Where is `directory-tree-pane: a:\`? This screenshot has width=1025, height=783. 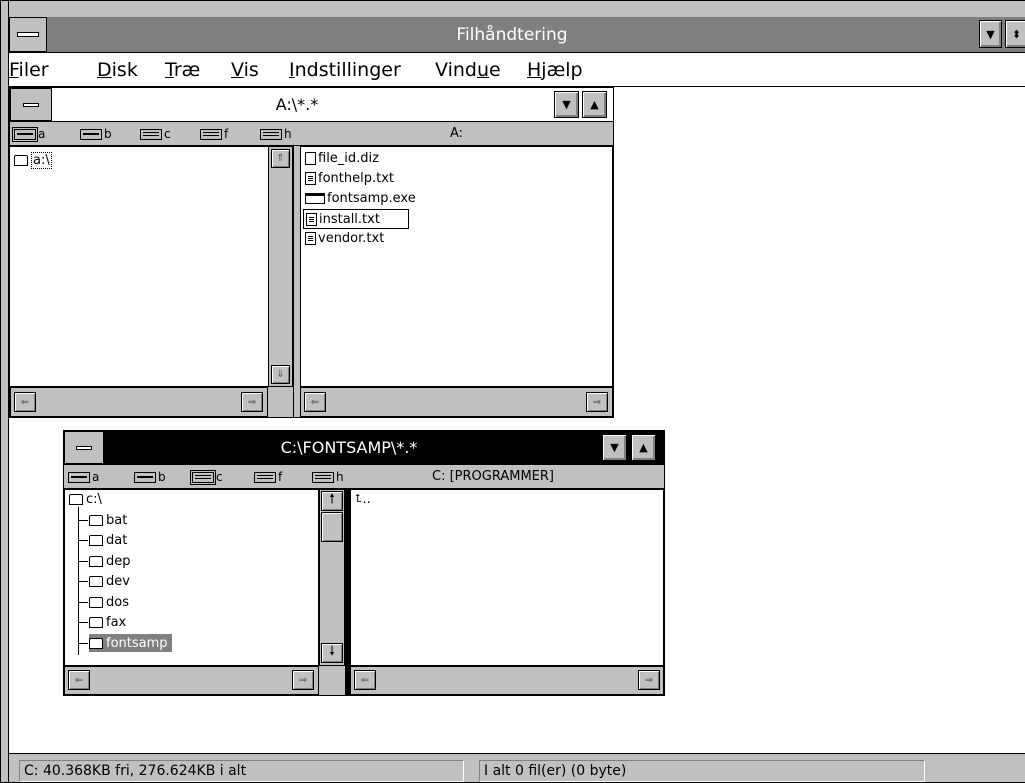
directory-tree-pane: a:\ is located at coordinates (141, 266).